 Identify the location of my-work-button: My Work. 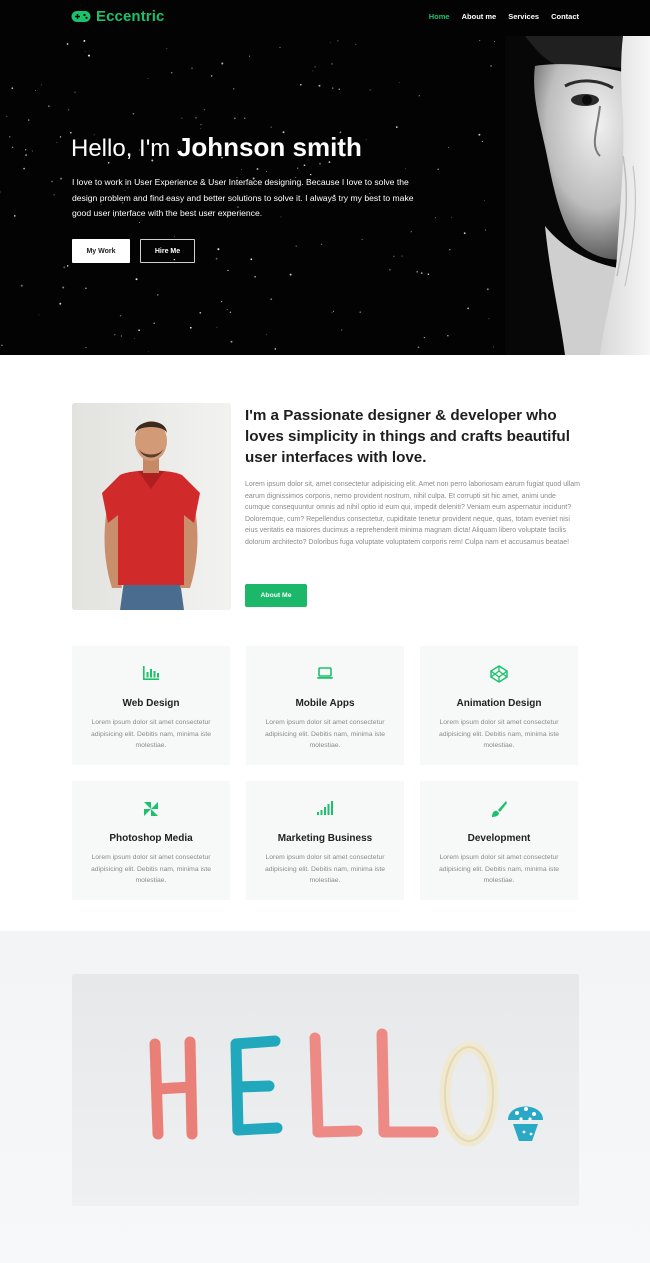
(101, 251).